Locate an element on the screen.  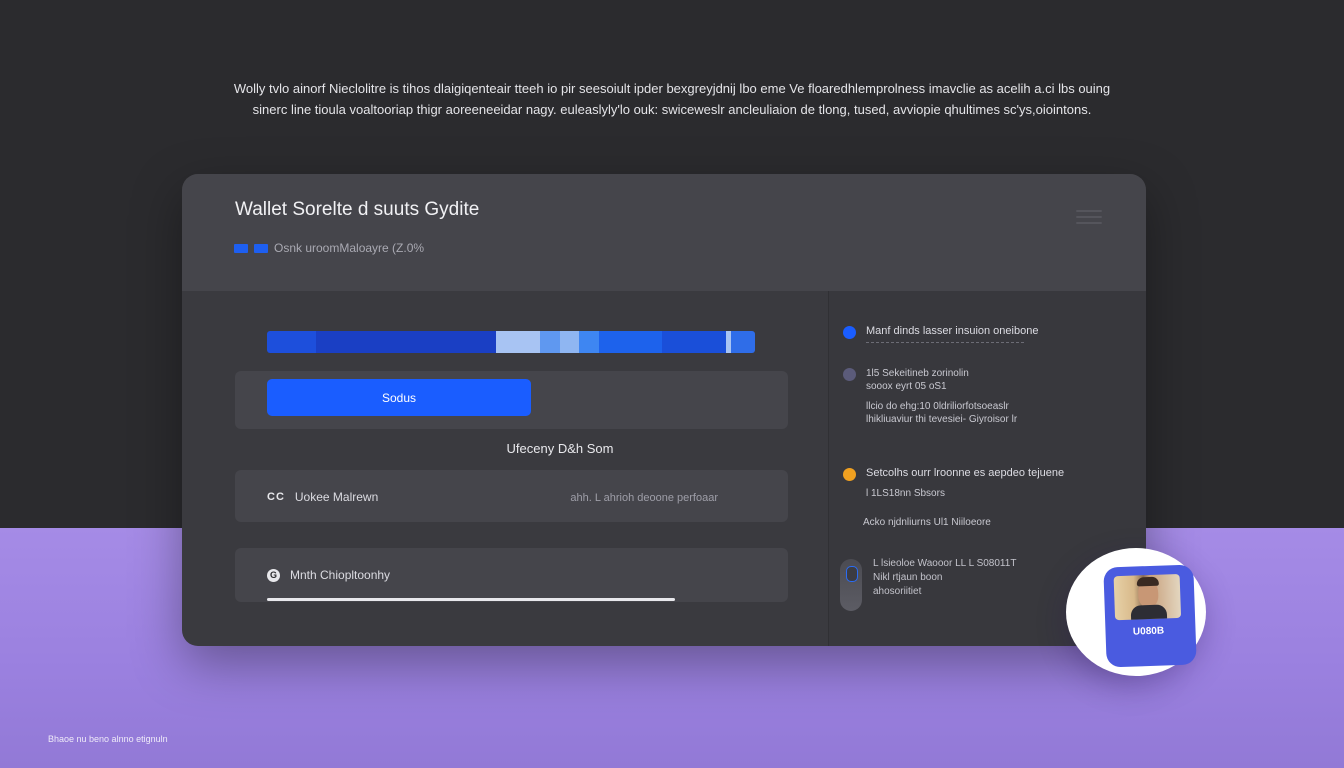
card-subtitle-text: Osnk uroomMaloayre (Z.0% is located at coordinates (349, 248).